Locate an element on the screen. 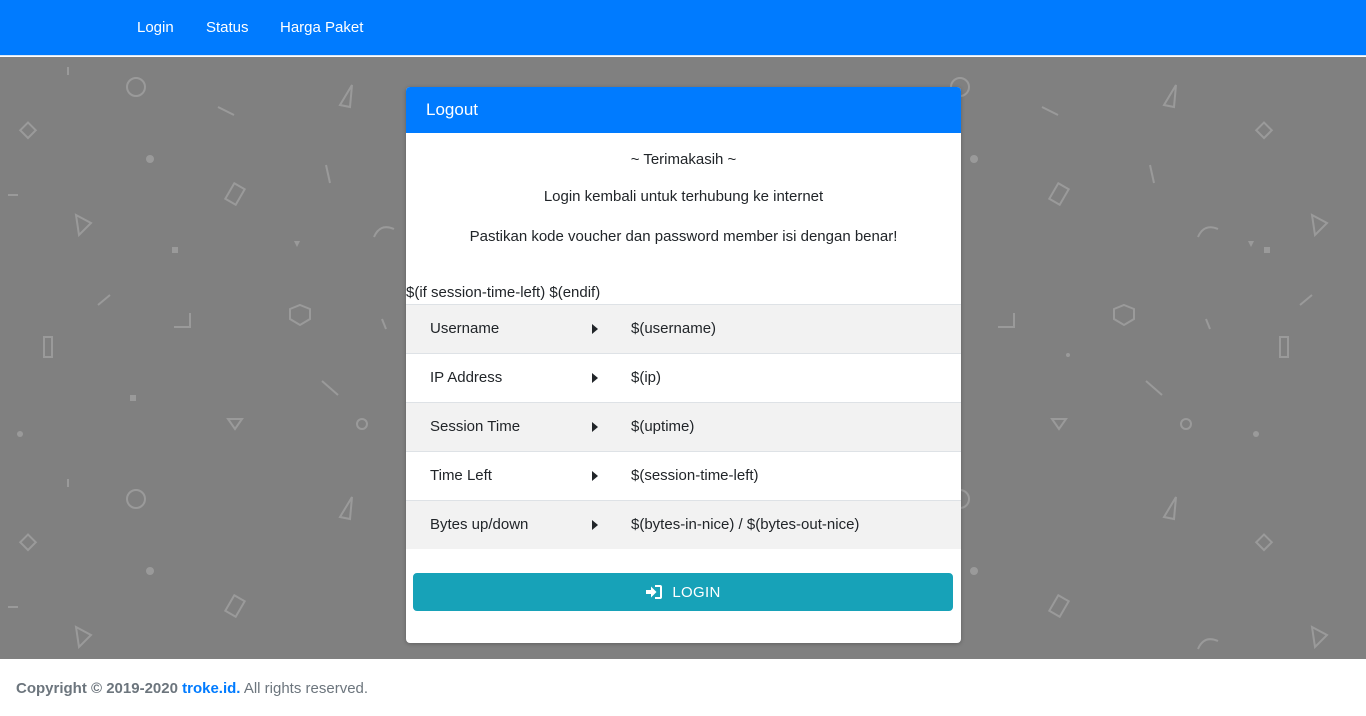 The image size is (1366, 716). brand-link: troke.id. is located at coordinates (211, 688).